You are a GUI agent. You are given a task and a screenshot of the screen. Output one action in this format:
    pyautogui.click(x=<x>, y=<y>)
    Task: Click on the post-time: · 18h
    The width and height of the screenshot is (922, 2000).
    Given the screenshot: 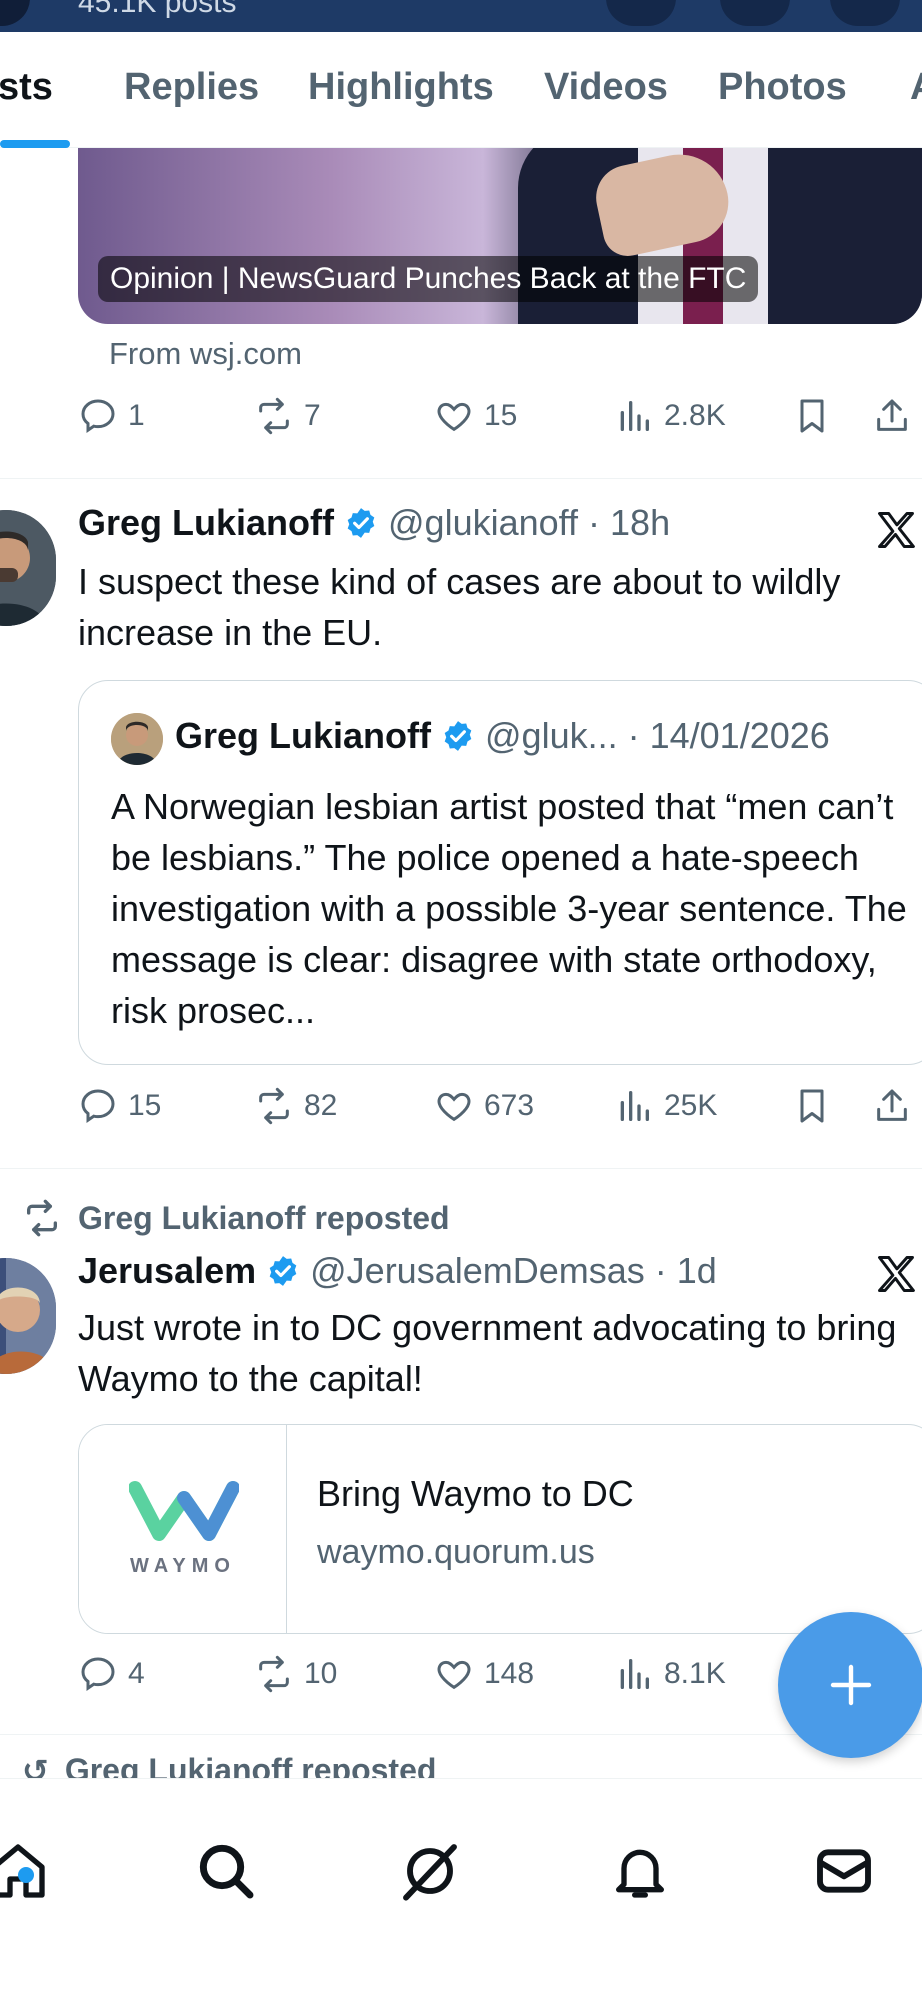 What is the action you would take?
    pyautogui.click(x=629, y=522)
    